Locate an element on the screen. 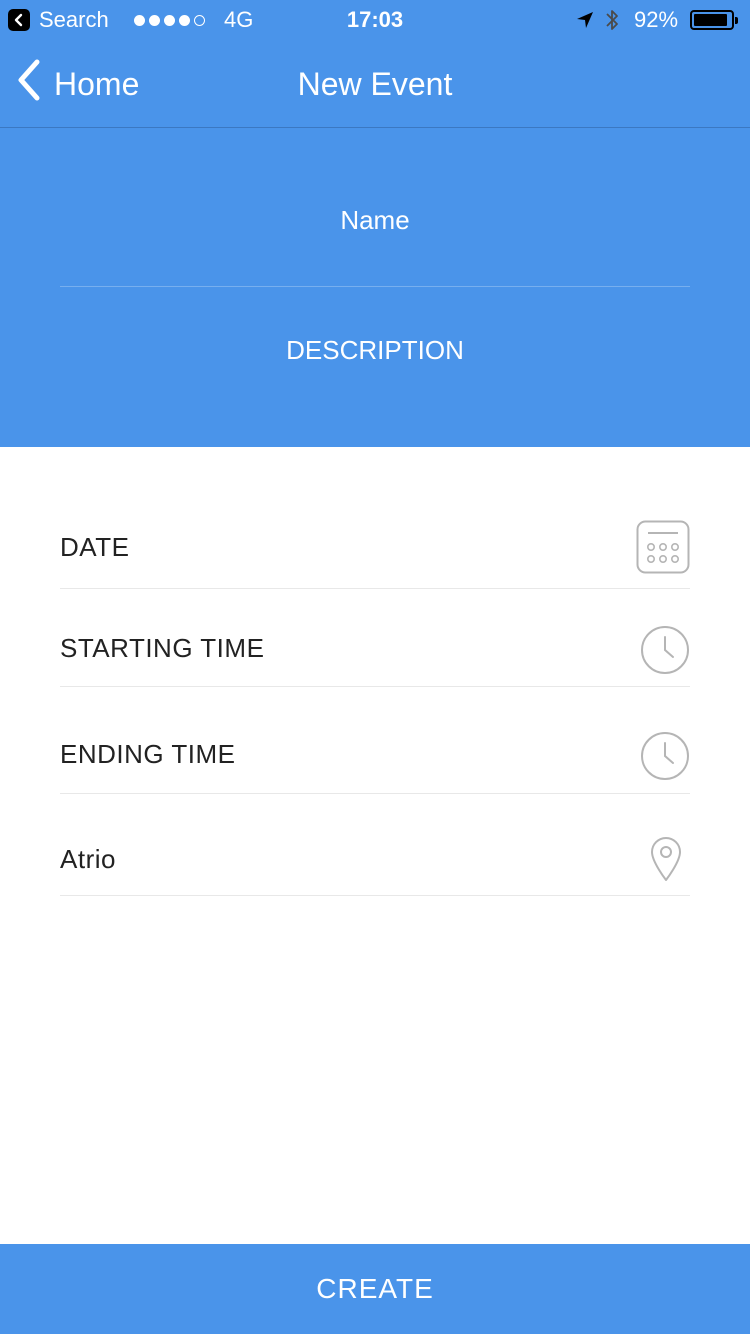 The image size is (750, 1334). starting-time-label: STARTING TIME is located at coordinates (162, 648).